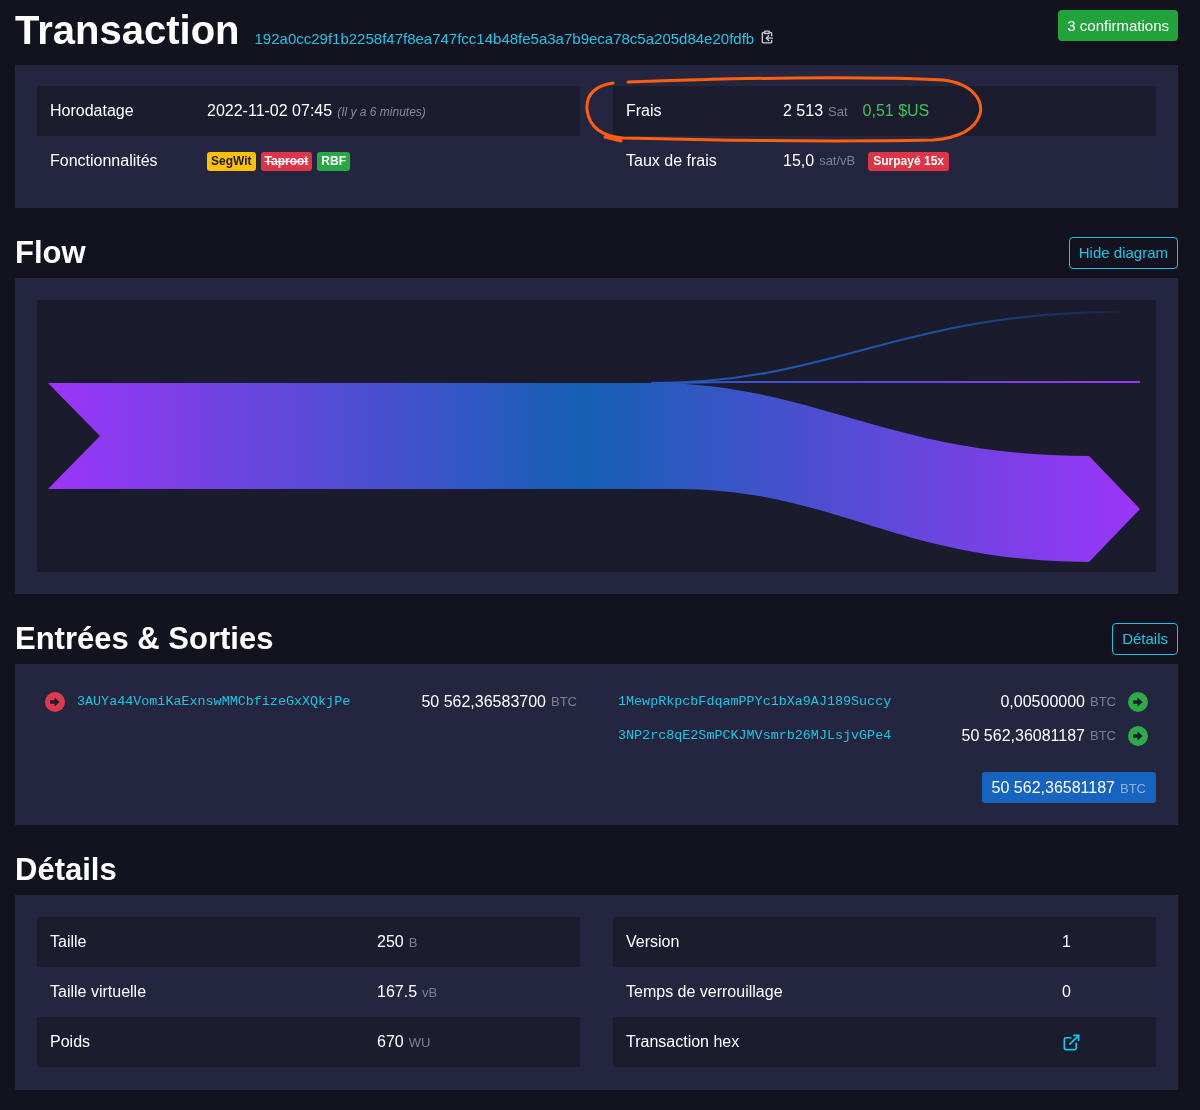 This screenshot has height=1110, width=1200. I want to click on unit-text: Sat, so click(838, 112).